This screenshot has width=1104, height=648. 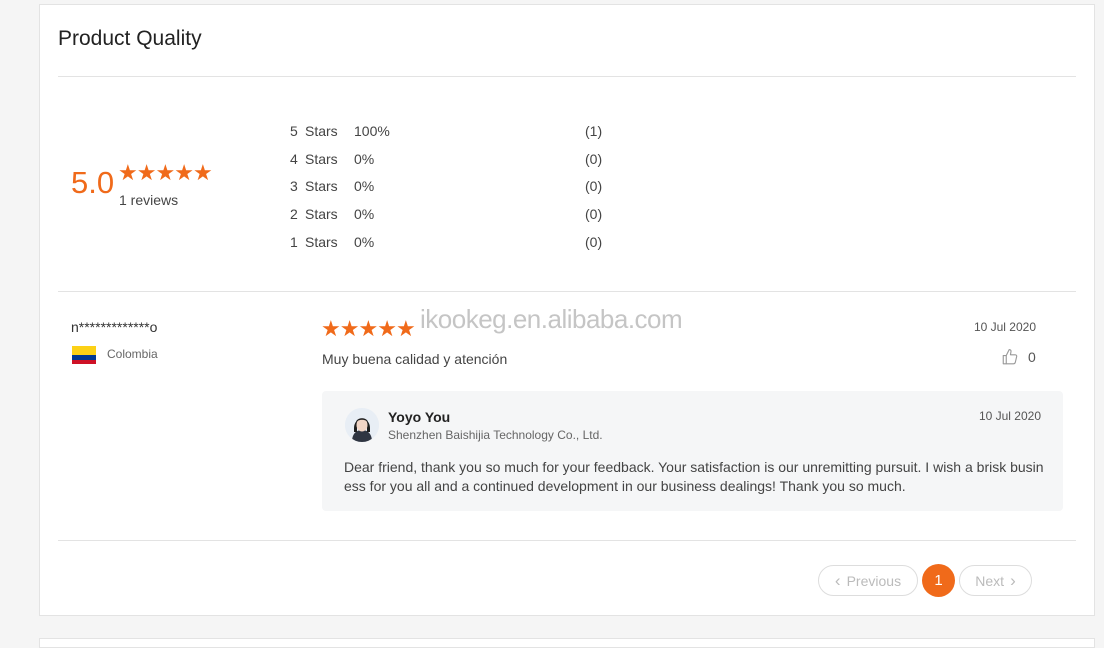 I want to click on star-level: 1, so click(x=294, y=241).